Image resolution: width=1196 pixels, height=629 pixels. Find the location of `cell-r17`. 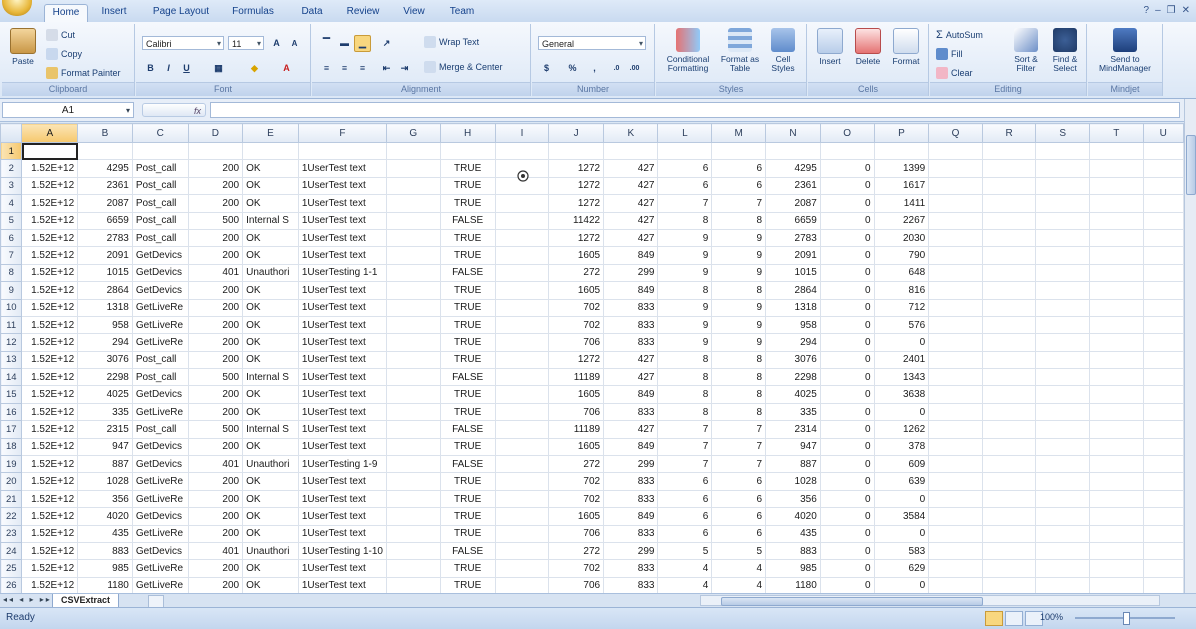

cell-r17 is located at coordinates (1009, 429).